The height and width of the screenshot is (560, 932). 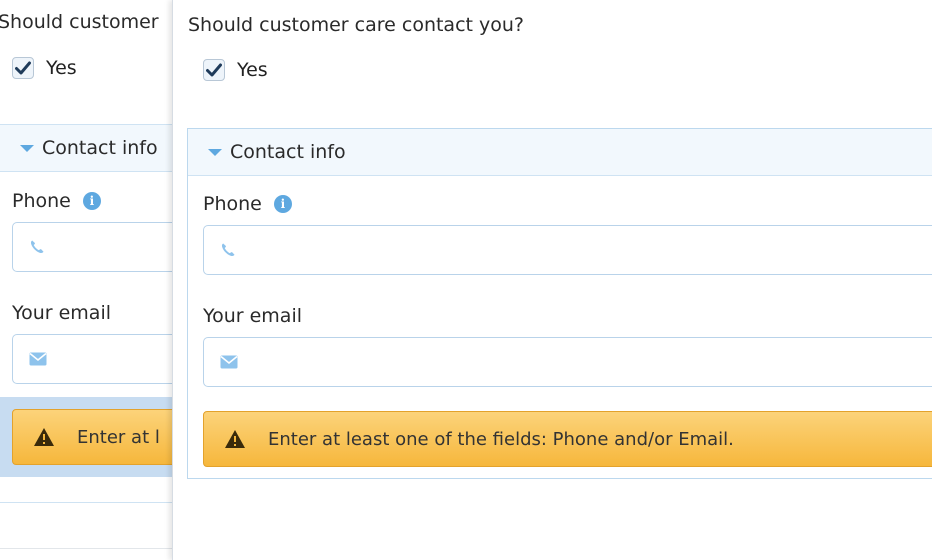 I want to click on phone-input-field, so click(x=567, y=250).